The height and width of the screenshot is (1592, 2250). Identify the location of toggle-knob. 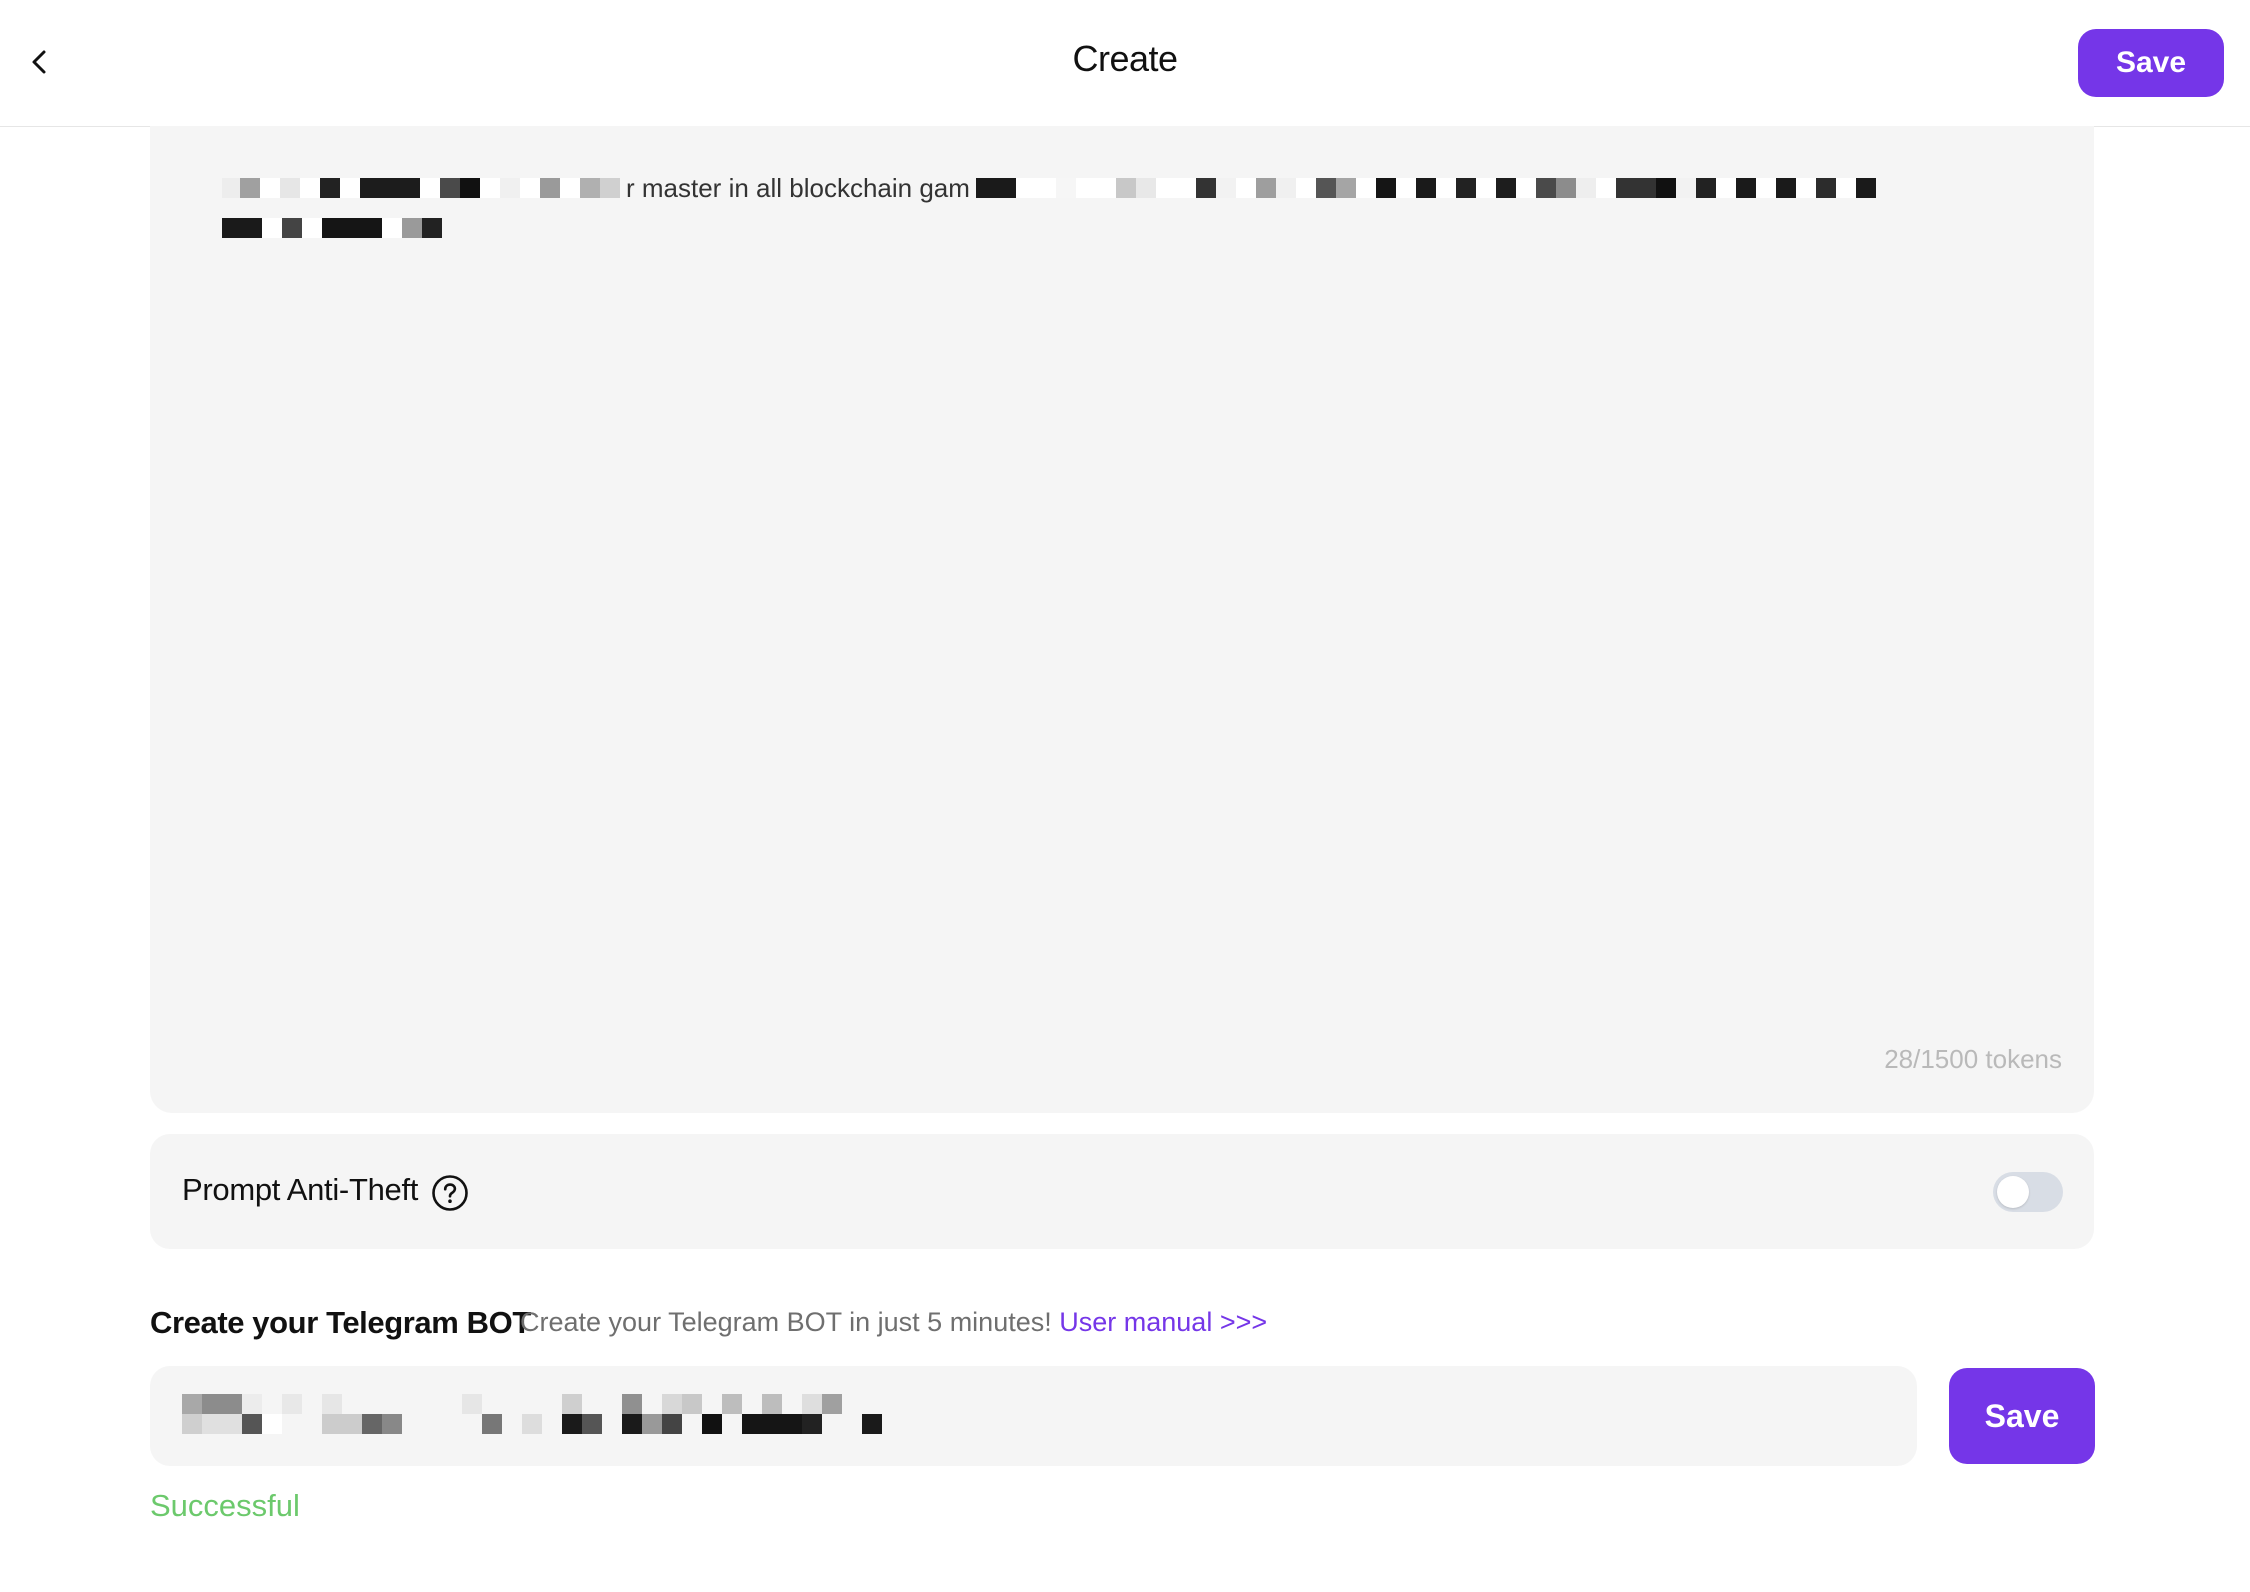
(2013, 1192).